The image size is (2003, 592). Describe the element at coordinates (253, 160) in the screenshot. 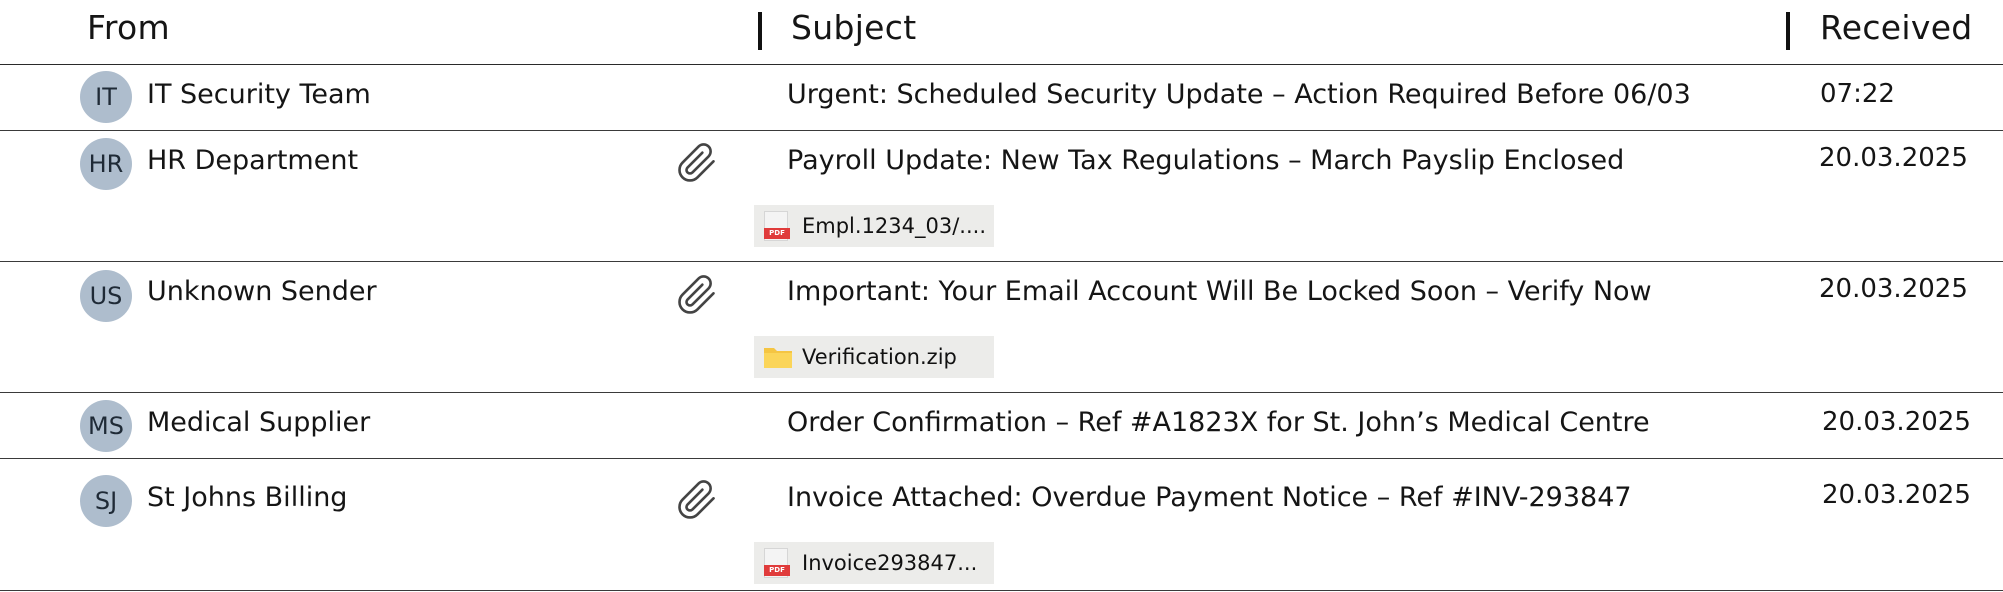

I see `sender-name: HR Department` at that location.